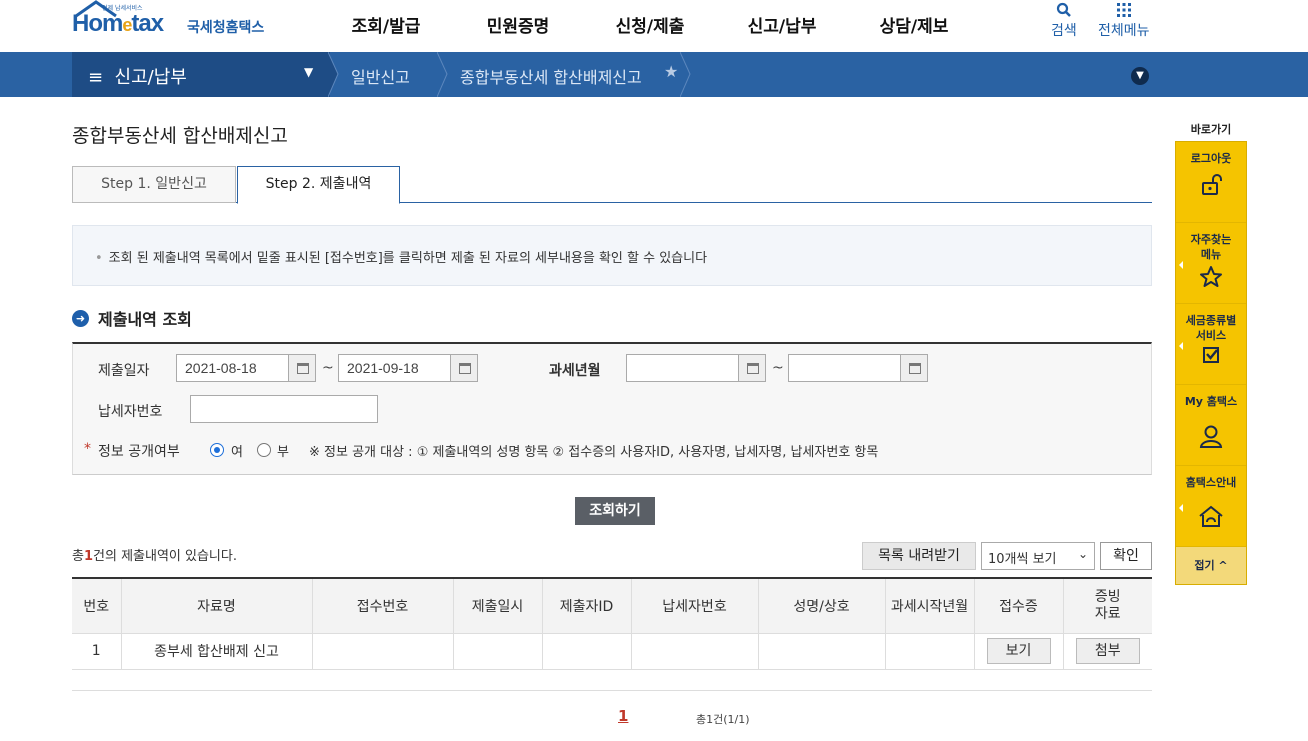 The image size is (1308, 741). Describe the element at coordinates (1211, 506) in the screenshot. I see `quick-hometax-guide: 홈택스안내` at that location.